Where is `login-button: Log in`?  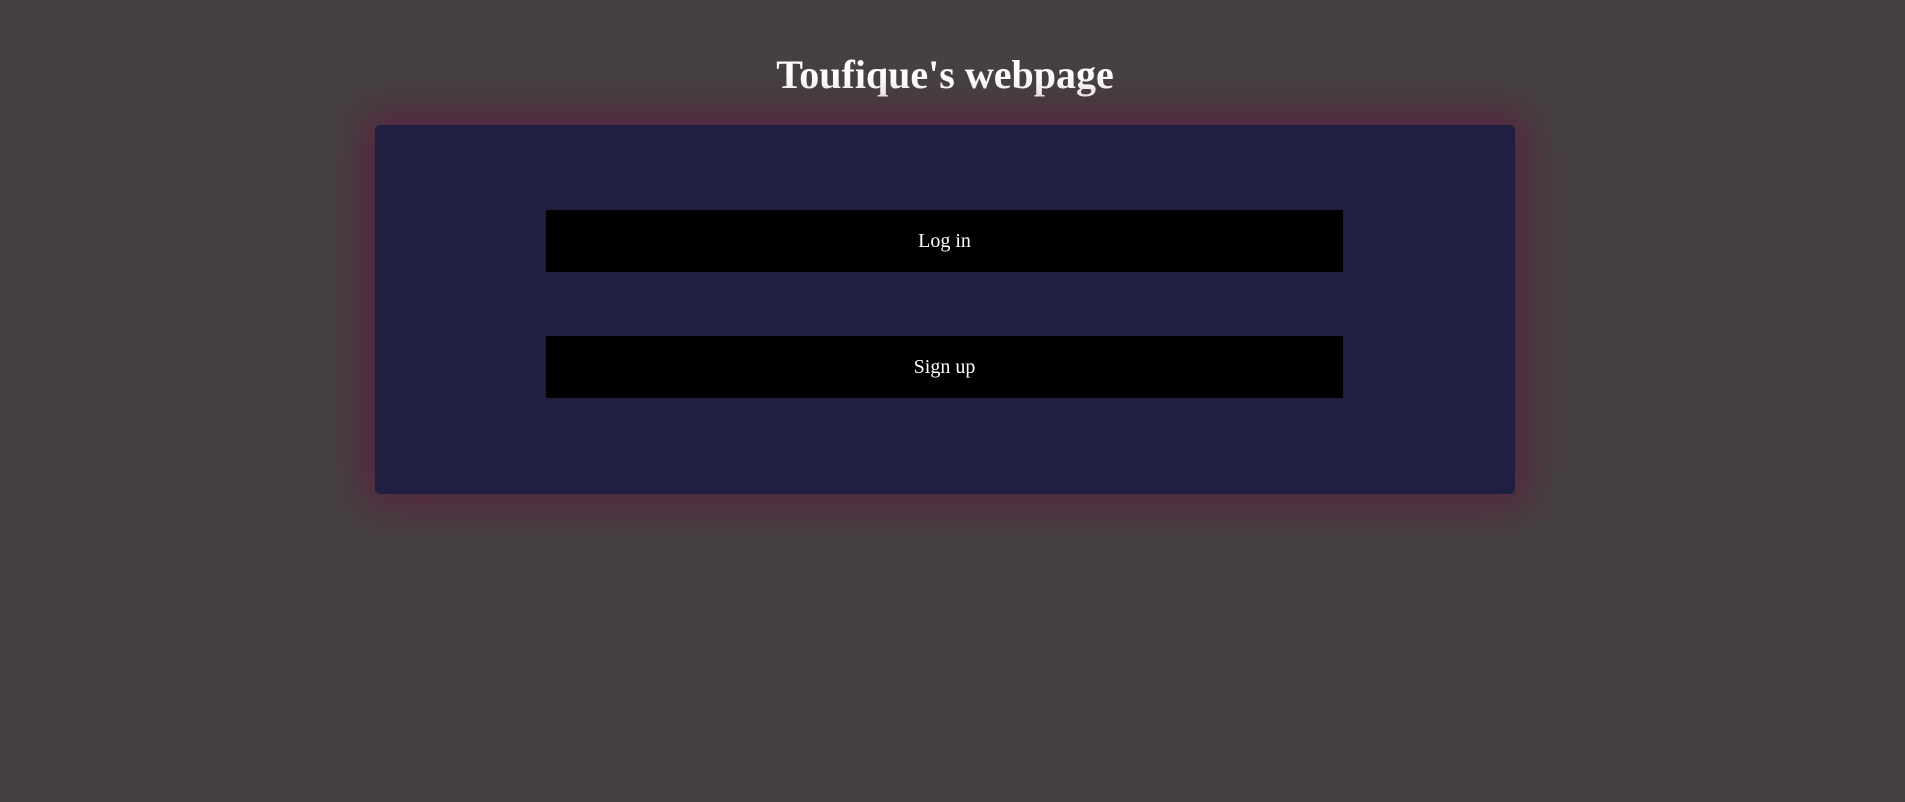
login-button: Log in is located at coordinates (944, 241).